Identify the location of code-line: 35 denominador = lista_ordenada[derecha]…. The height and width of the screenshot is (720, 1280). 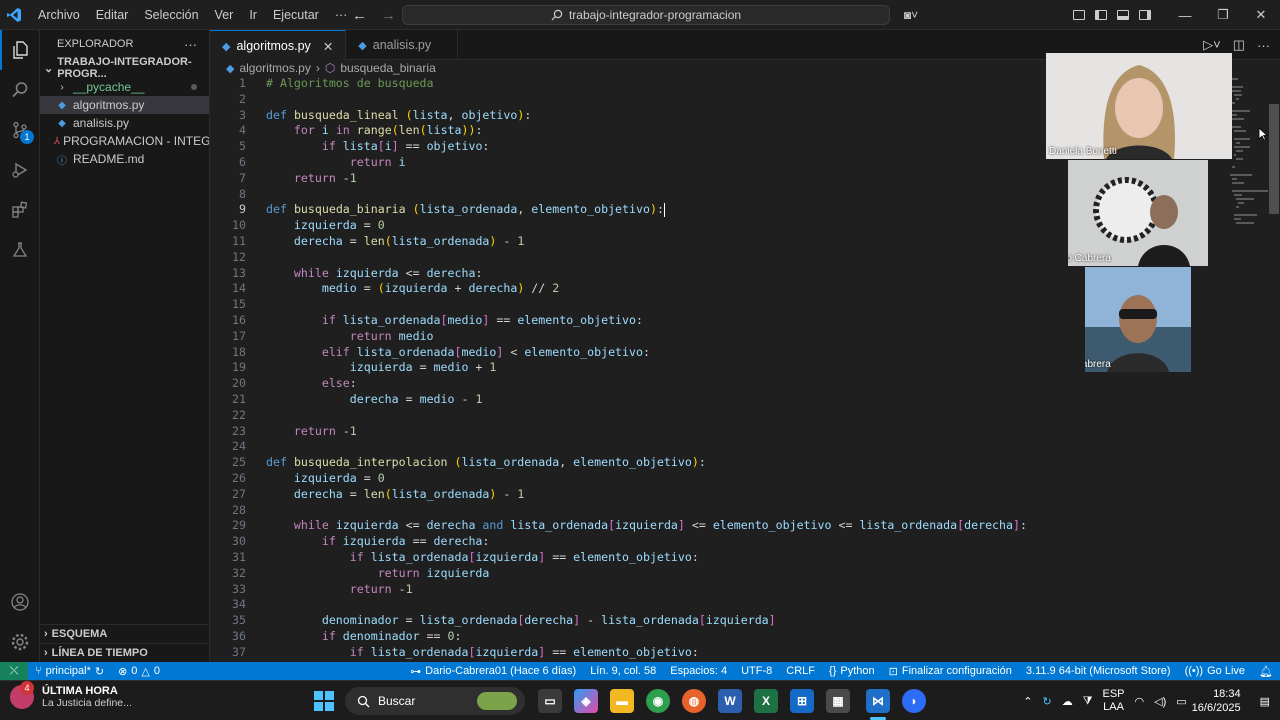
(630, 621).